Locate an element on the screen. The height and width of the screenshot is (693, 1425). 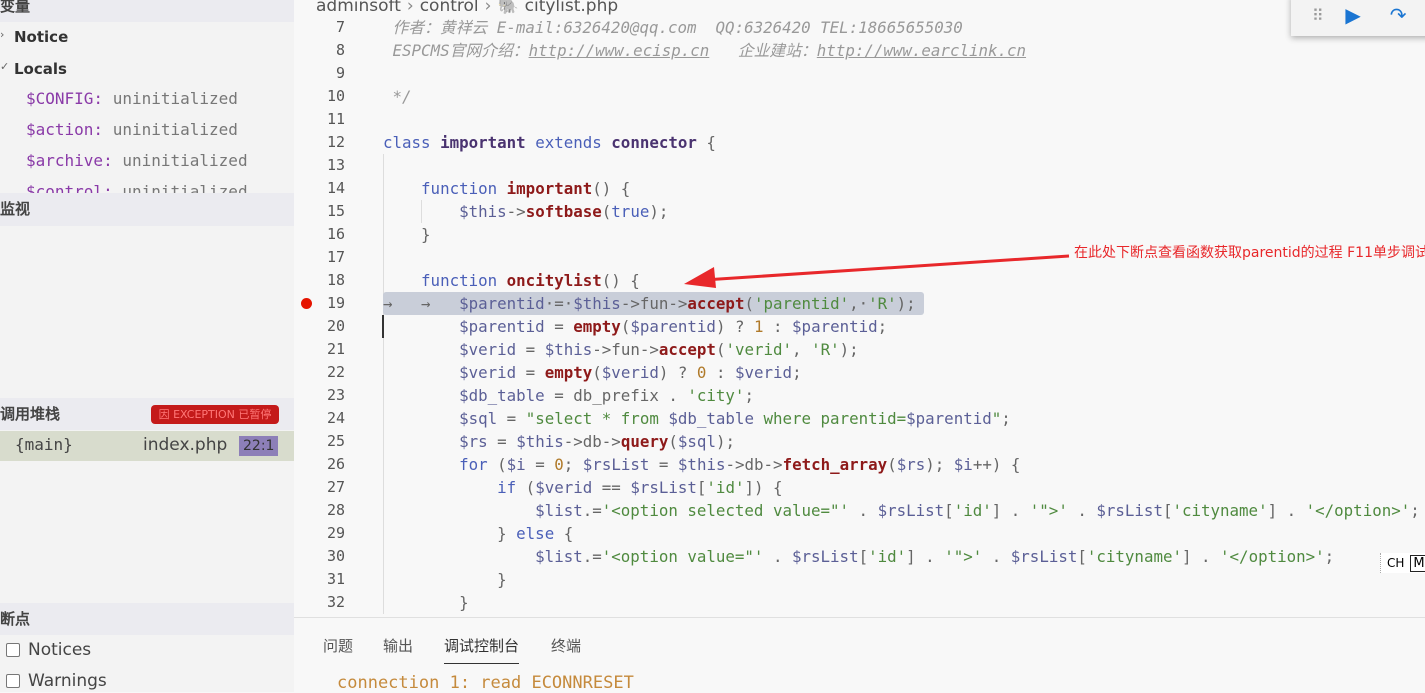
code-line: */ is located at coordinates (397, 96).